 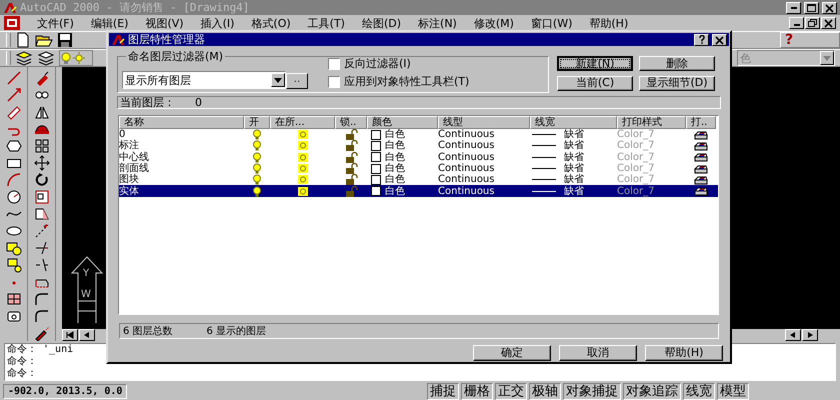 I want to click on dropdown-value: 显示所有图层, so click(x=158, y=80).